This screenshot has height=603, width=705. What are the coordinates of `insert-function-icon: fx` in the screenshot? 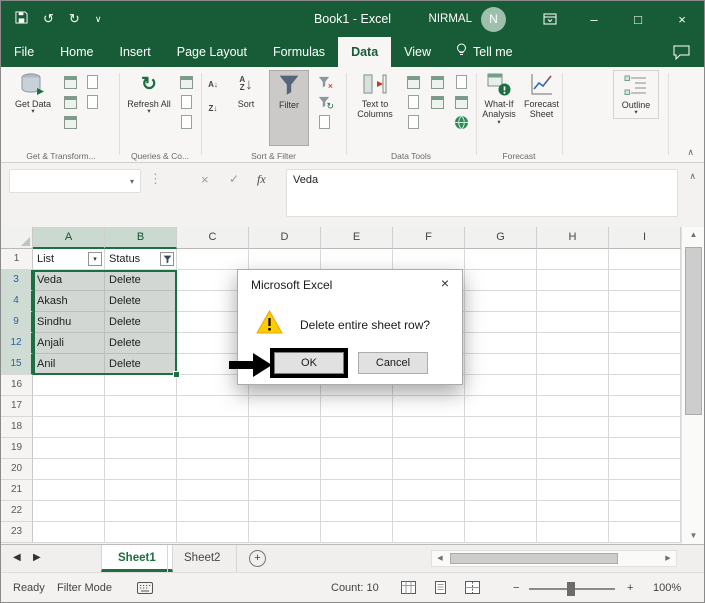 It's located at (261, 179).